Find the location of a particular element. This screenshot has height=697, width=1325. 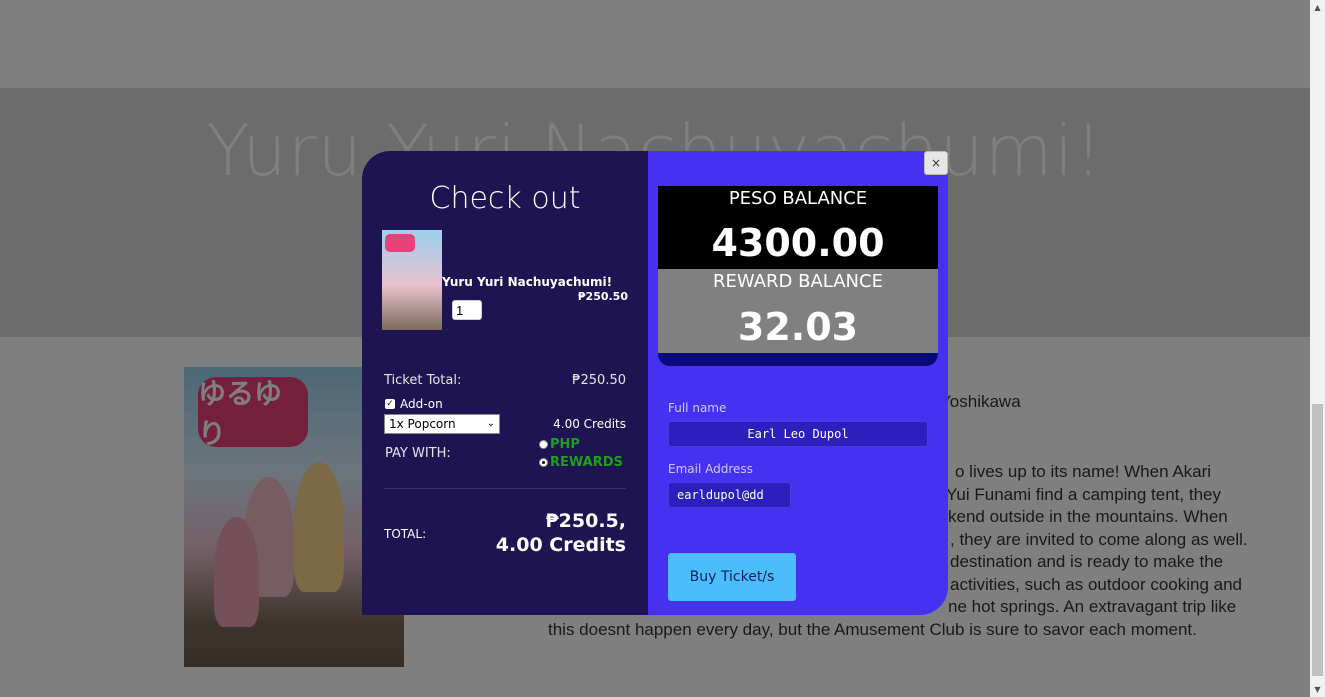

page-scrollbar: ▲ ▼ is located at coordinates (1317, 348).